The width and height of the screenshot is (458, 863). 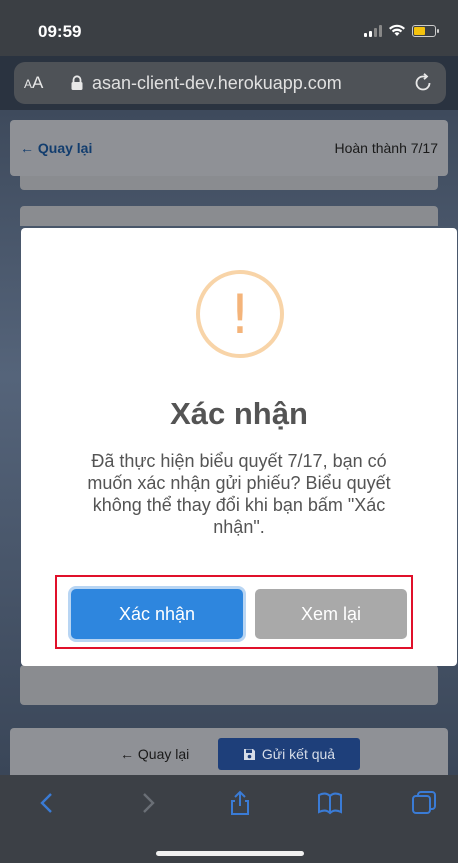 I want to click on highlight-frame: Xác nhận Xem lại, so click(x=234, y=612).